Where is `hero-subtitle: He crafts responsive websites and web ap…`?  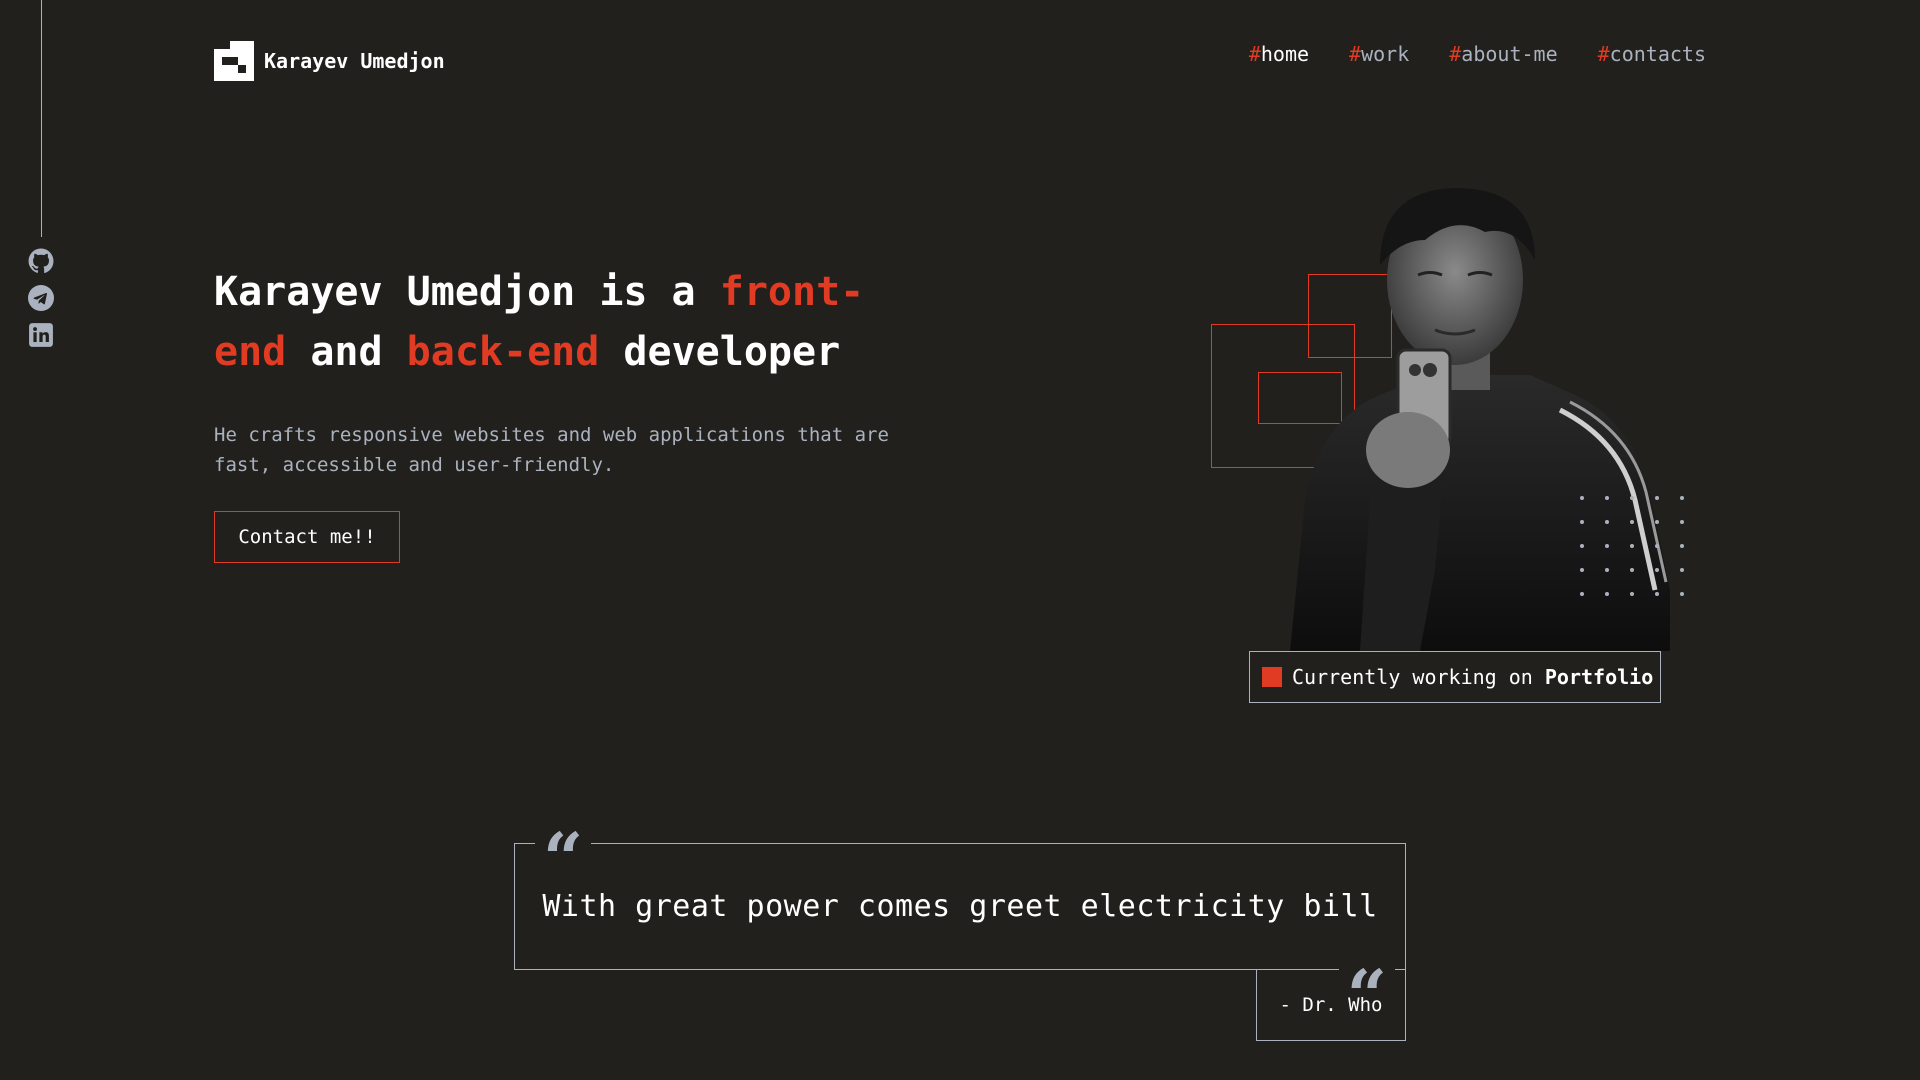
hero-subtitle: He crafts responsive websites and web ap… is located at coordinates (551, 450).